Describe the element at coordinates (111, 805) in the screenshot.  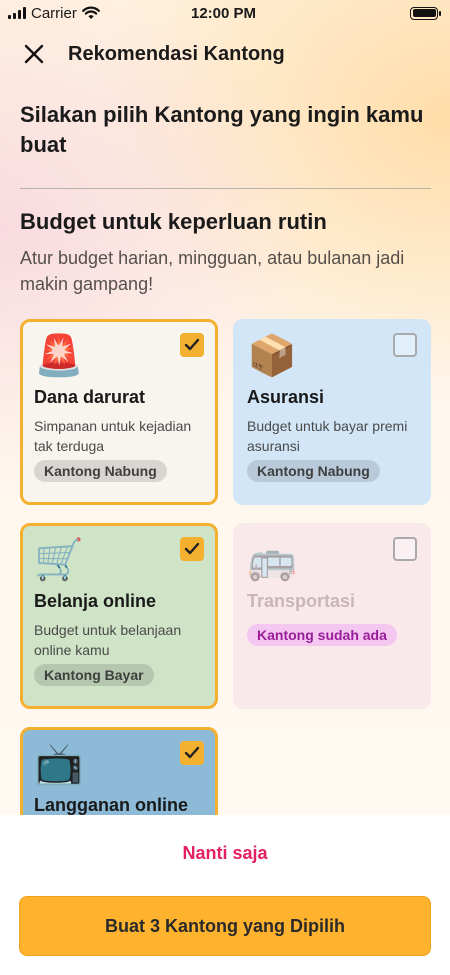
I see `card-title: Langganan online` at that location.